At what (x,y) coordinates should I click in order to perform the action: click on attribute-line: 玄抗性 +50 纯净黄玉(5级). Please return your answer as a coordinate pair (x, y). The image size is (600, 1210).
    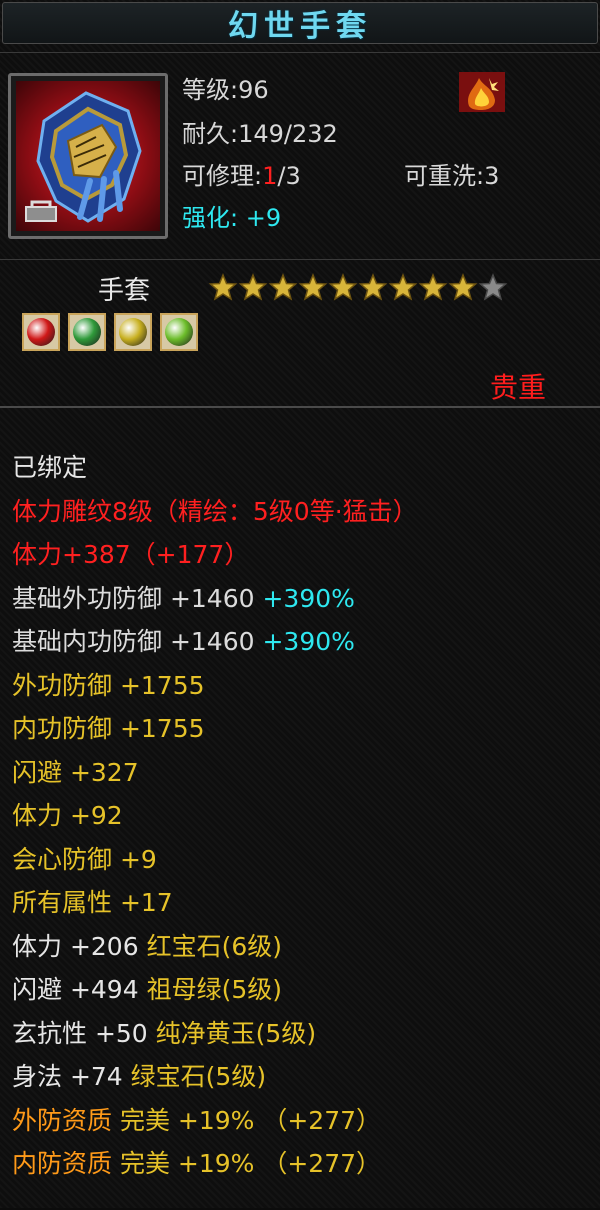
    Looking at the image, I should click on (215, 1034).